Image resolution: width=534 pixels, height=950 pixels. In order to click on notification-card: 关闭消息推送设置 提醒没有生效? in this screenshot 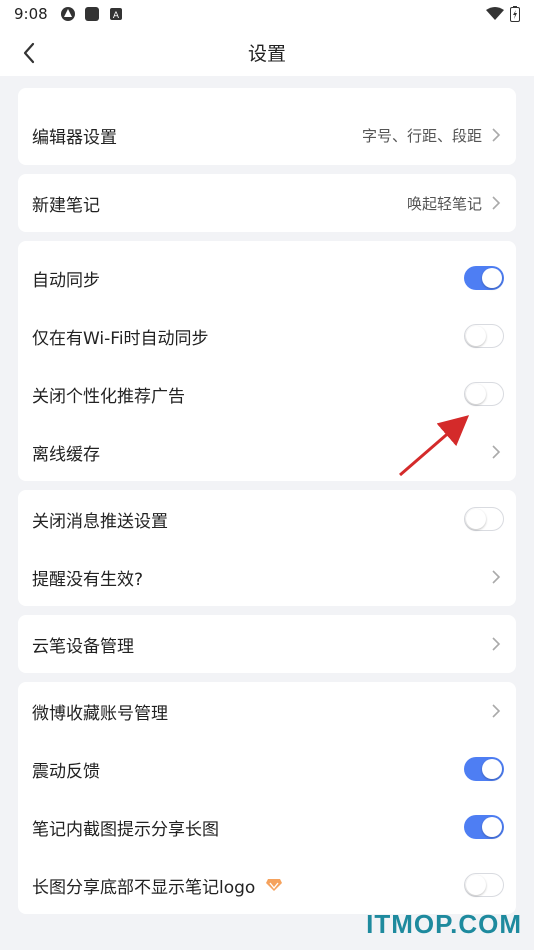, I will do `click(267, 548)`.